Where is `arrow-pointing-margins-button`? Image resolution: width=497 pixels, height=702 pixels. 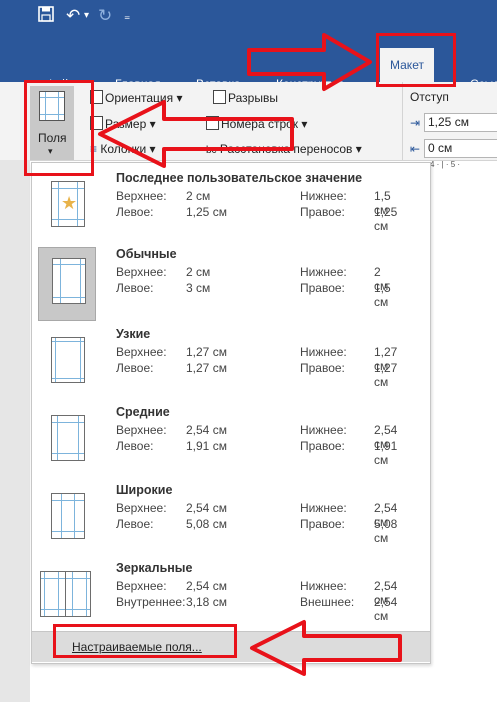
arrow-pointing-margins-button is located at coordinates (196, 134).